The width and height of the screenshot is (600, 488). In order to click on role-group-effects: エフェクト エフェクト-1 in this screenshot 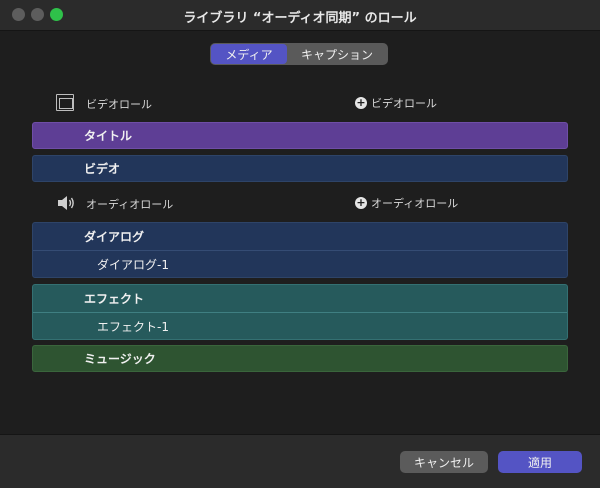, I will do `click(300, 312)`.